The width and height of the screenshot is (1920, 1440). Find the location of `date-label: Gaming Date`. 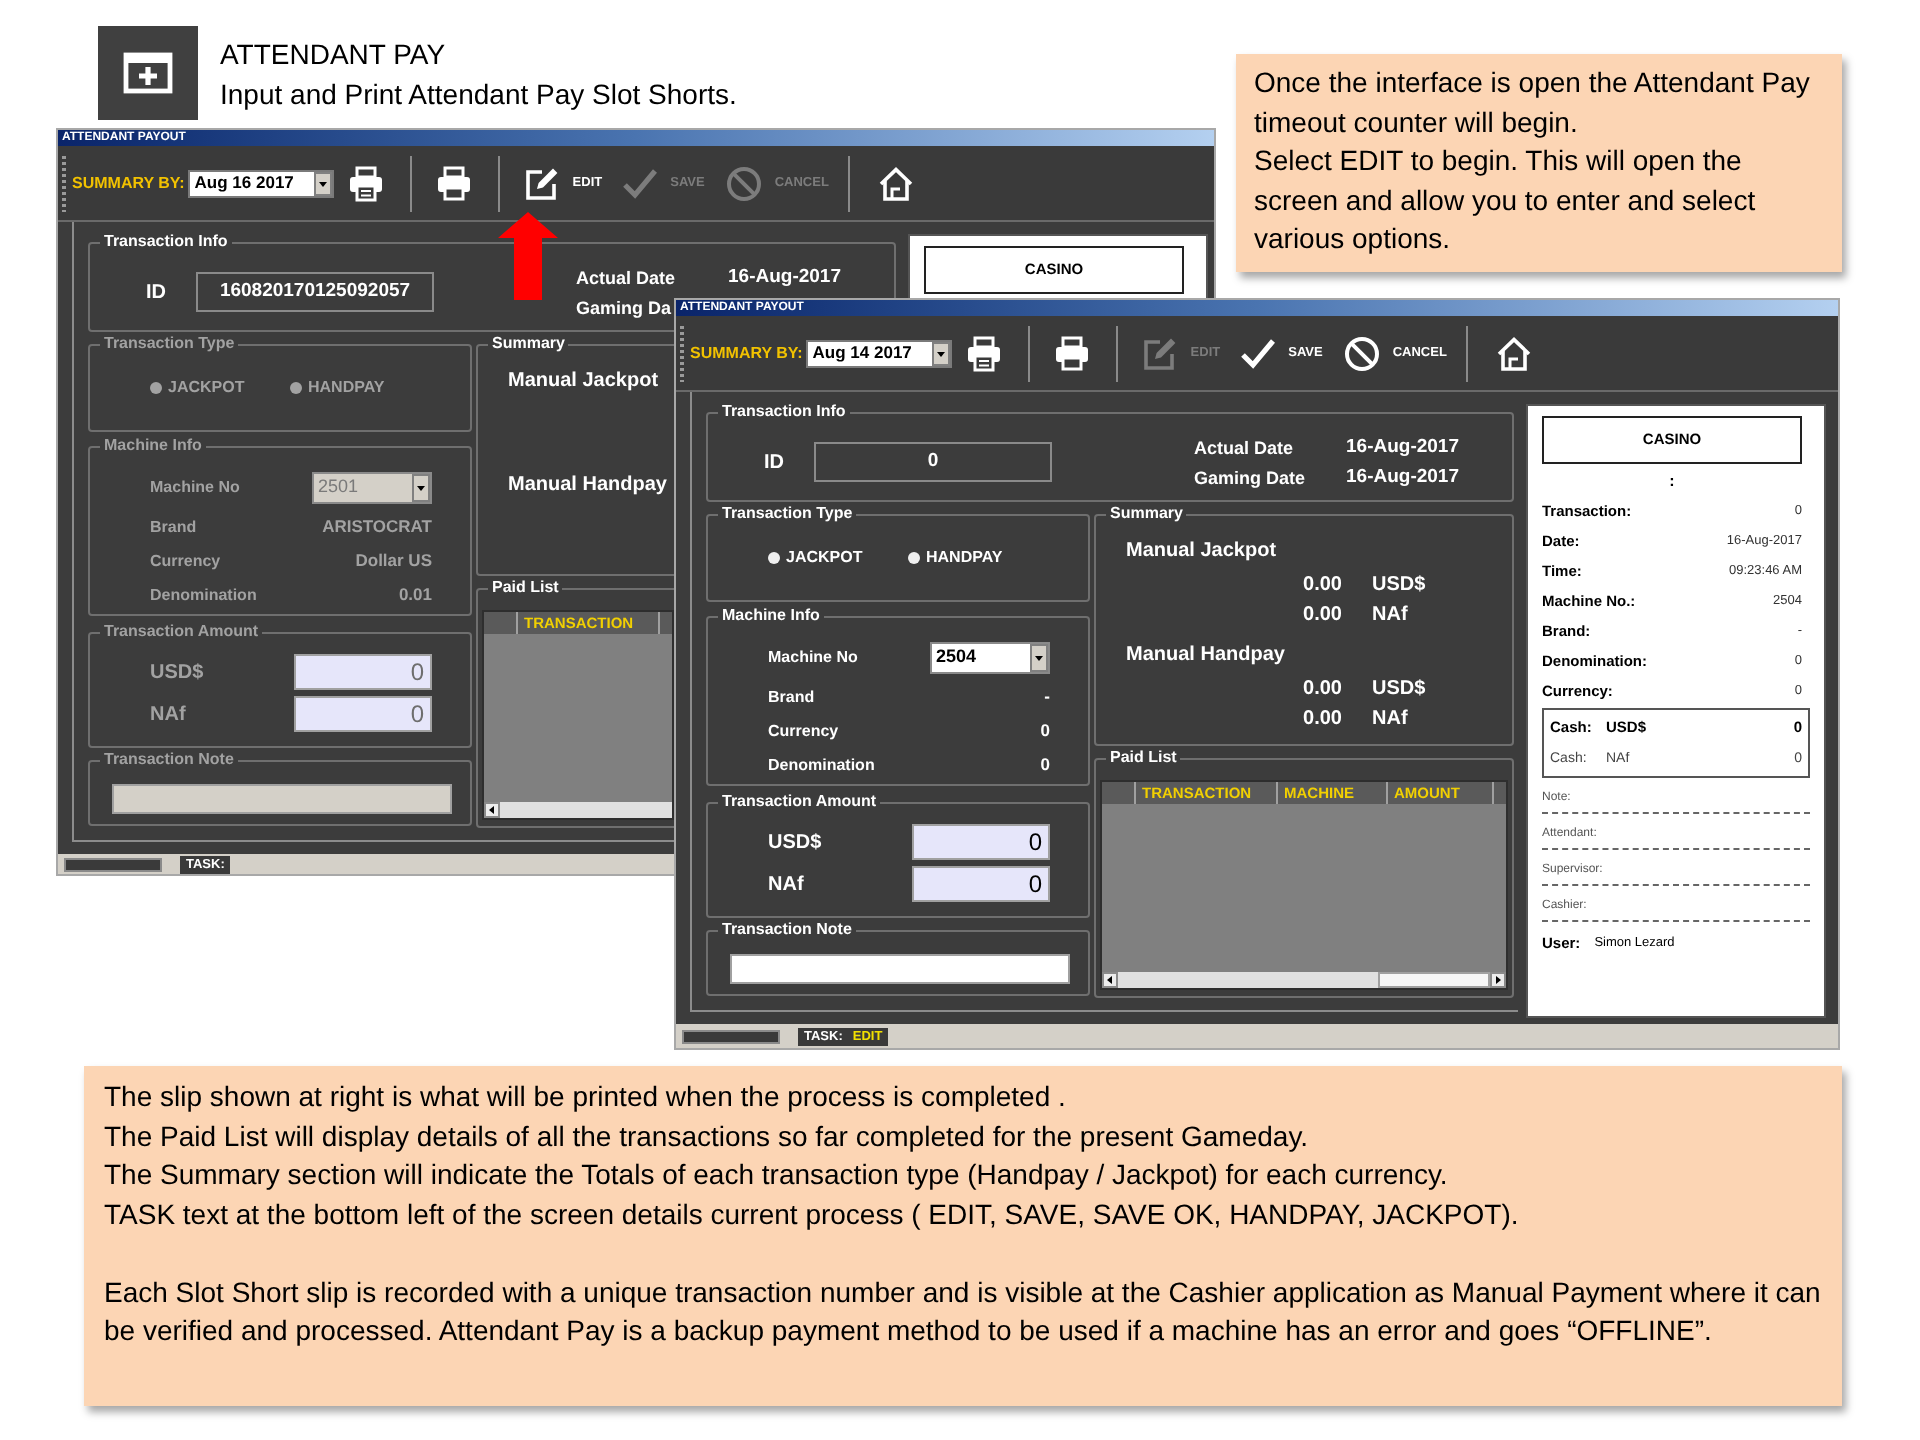

date-label: Gaming Date is located at coordinates (1250, 478).